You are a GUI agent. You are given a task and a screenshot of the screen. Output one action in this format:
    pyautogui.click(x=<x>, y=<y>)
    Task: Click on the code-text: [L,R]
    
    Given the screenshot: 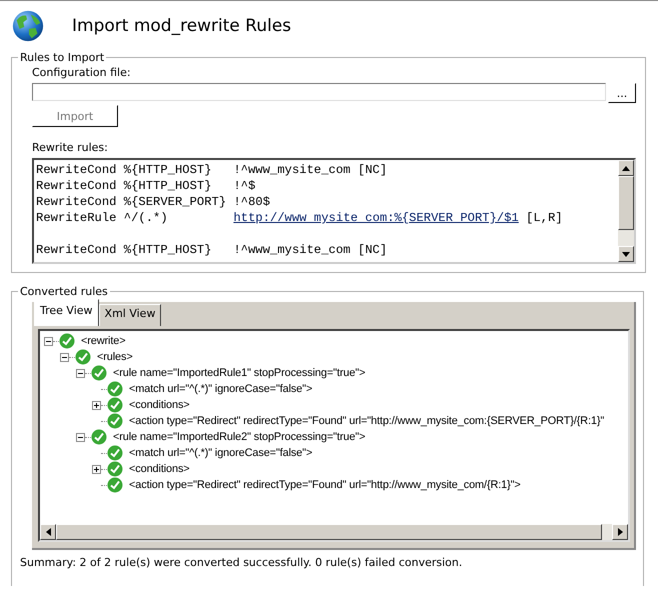 What is the action you would take?
    pyautogui.click(x=544, y=218)
    